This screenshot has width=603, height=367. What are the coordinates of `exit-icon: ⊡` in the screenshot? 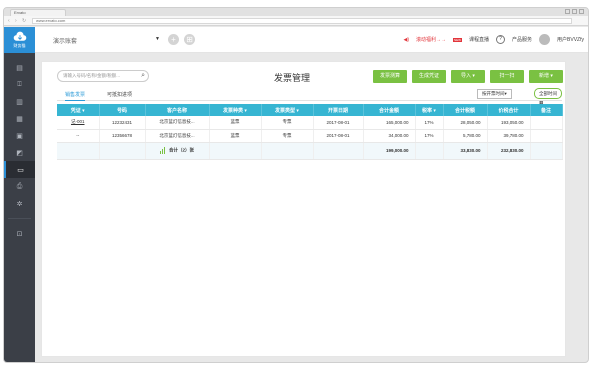 It's located at (19, 234).